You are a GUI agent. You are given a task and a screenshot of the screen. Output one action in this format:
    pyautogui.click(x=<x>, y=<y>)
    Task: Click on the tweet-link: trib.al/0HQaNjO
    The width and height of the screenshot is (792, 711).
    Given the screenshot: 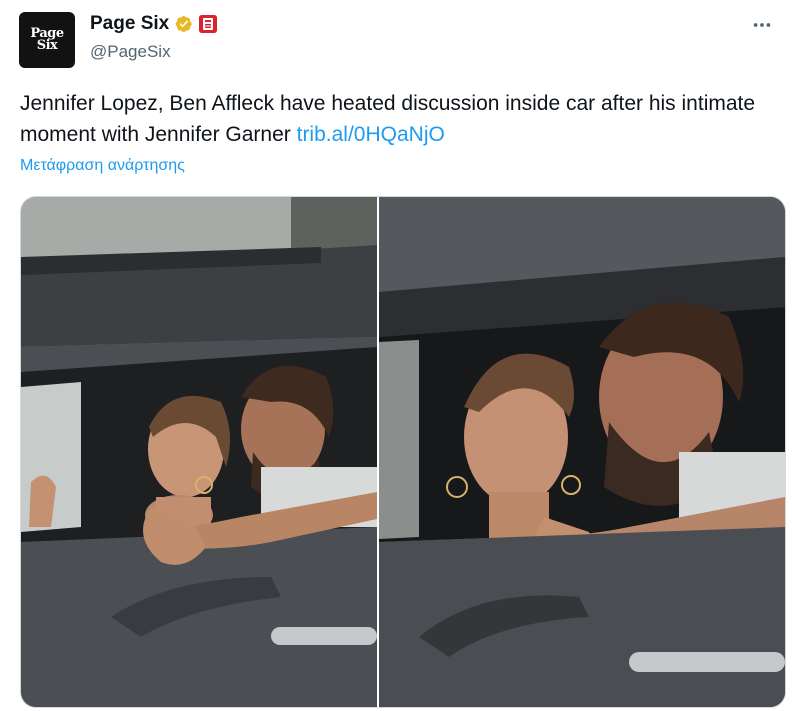 What is the action you would take?
    pyautogui.click(x=371, y=134)
    